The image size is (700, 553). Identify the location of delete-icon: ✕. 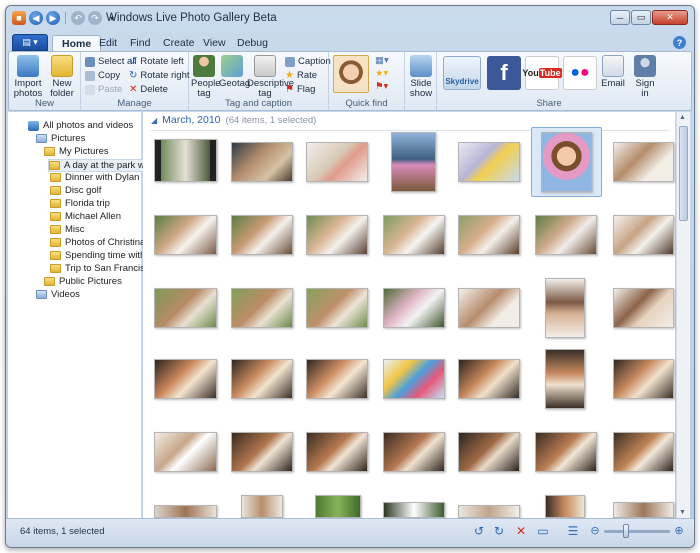
(521, 531).